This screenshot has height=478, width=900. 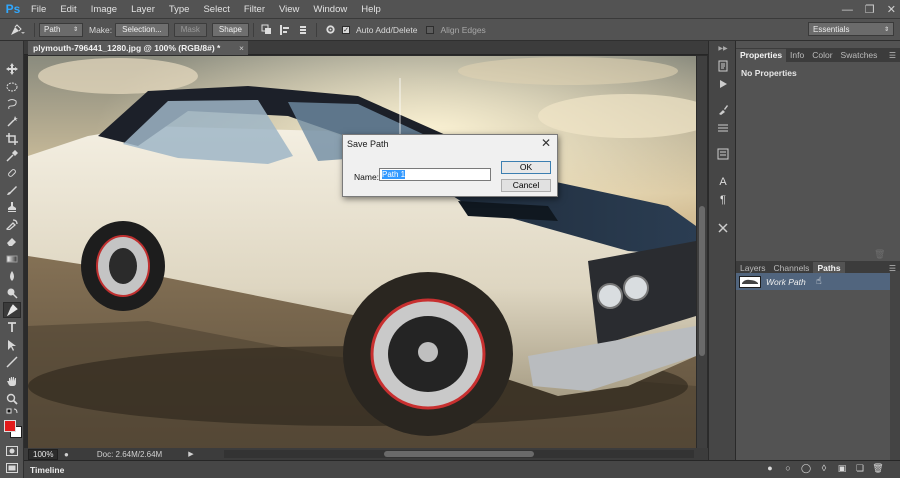 What do you see at coordinates (254, 9) in the screenshot?
I see `menu-filter: Filter` at bounding box center [254, 9].